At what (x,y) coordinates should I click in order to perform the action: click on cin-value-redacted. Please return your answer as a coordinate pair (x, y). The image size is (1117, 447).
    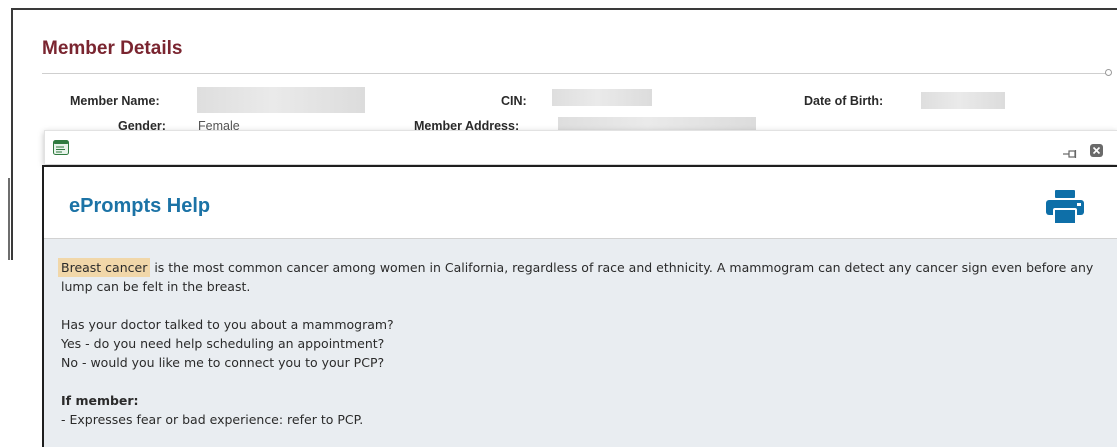
    Looking at the image, I should click on (602, 97).